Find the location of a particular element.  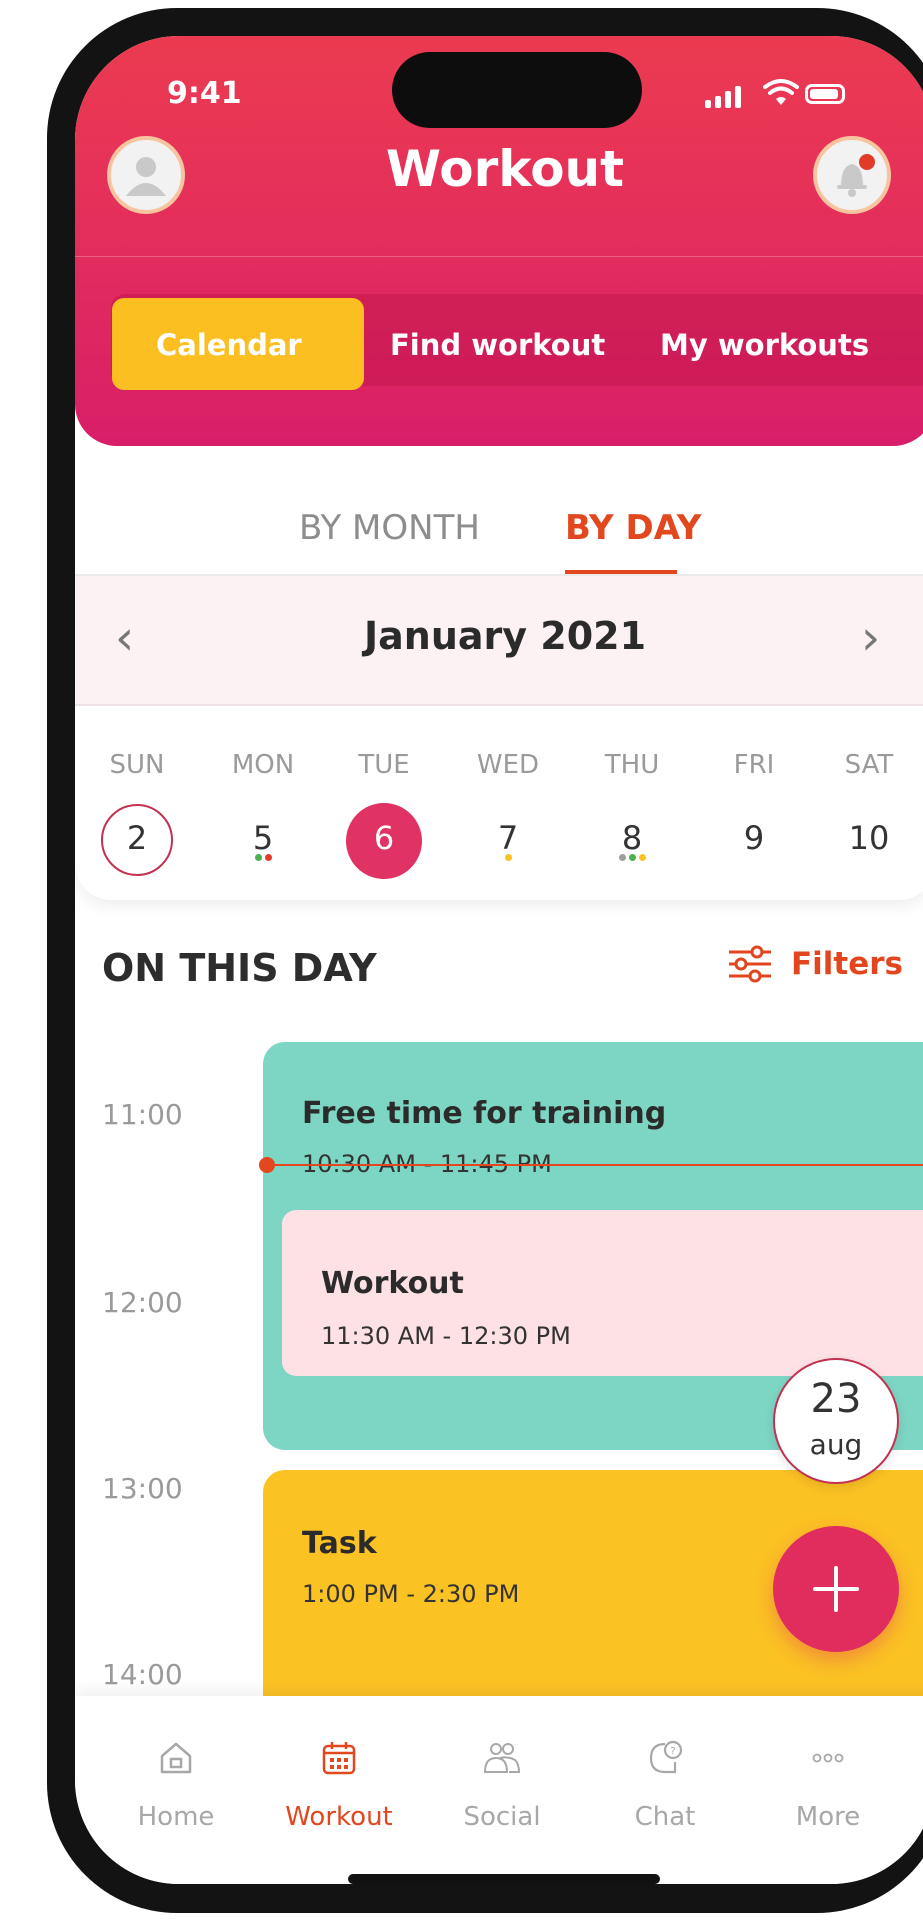

dynamic-island is located at coordinates (517, 90).